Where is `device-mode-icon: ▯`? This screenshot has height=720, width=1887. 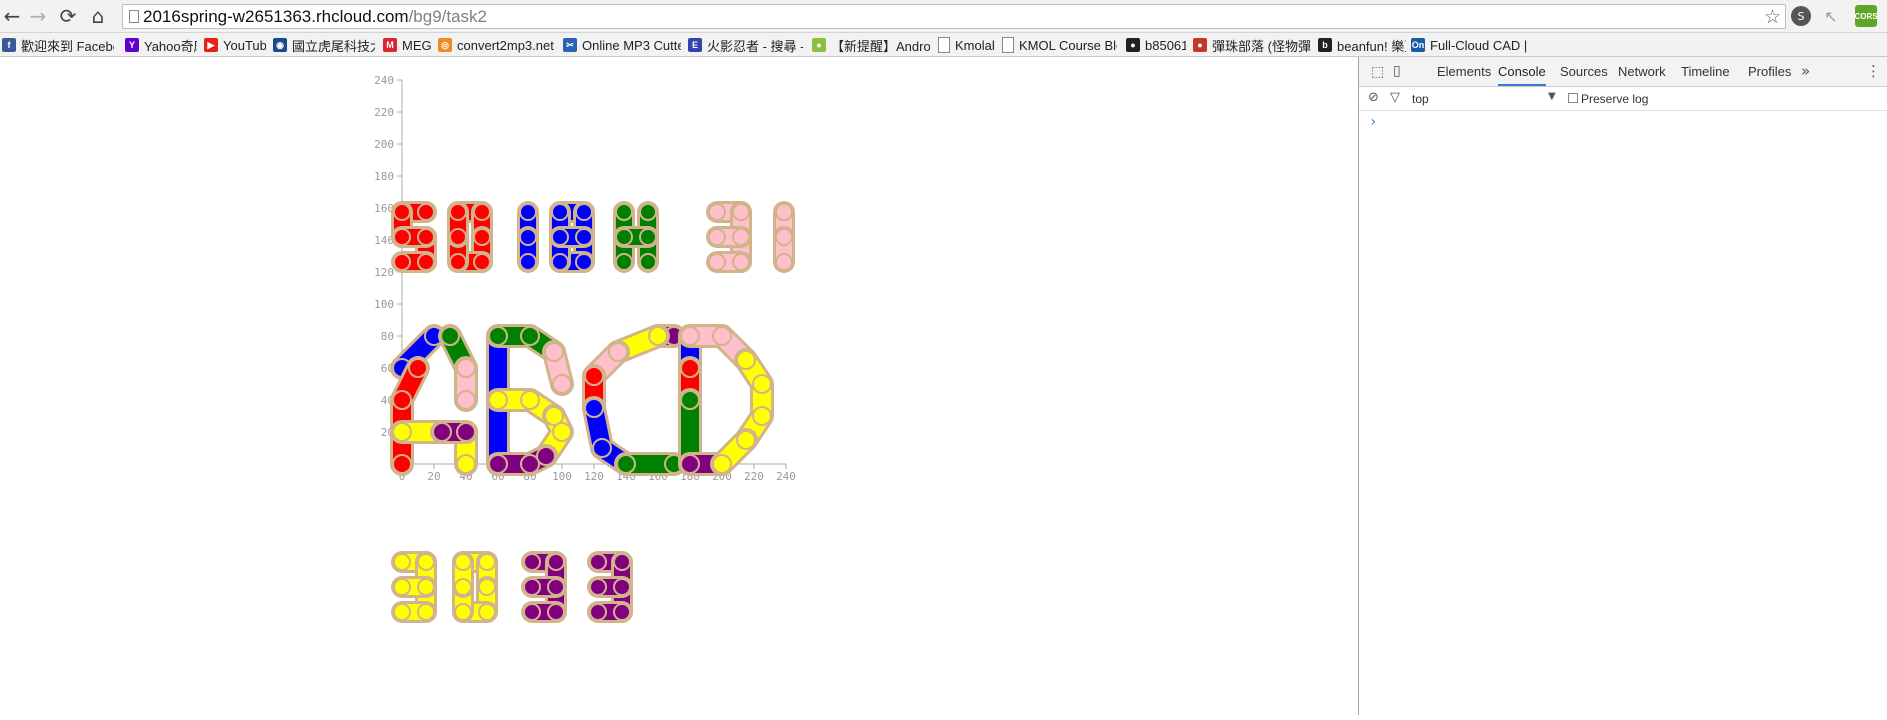 device-mode-icon: ▯ is located at coordinates (1397, 71).